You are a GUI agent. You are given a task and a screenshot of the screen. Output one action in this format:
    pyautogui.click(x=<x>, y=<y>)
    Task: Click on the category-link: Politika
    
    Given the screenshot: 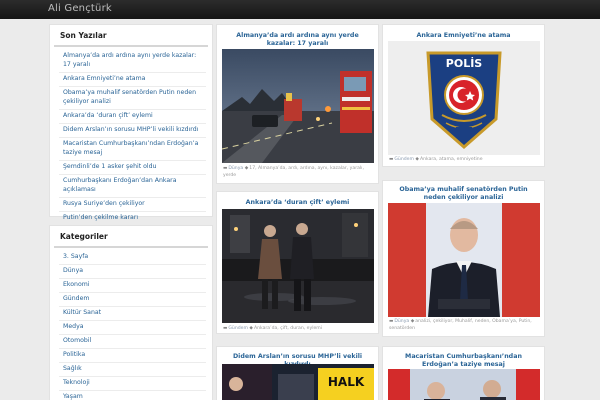 What is the action you would take?
    pyautogui.click(x=132, y=356)
    